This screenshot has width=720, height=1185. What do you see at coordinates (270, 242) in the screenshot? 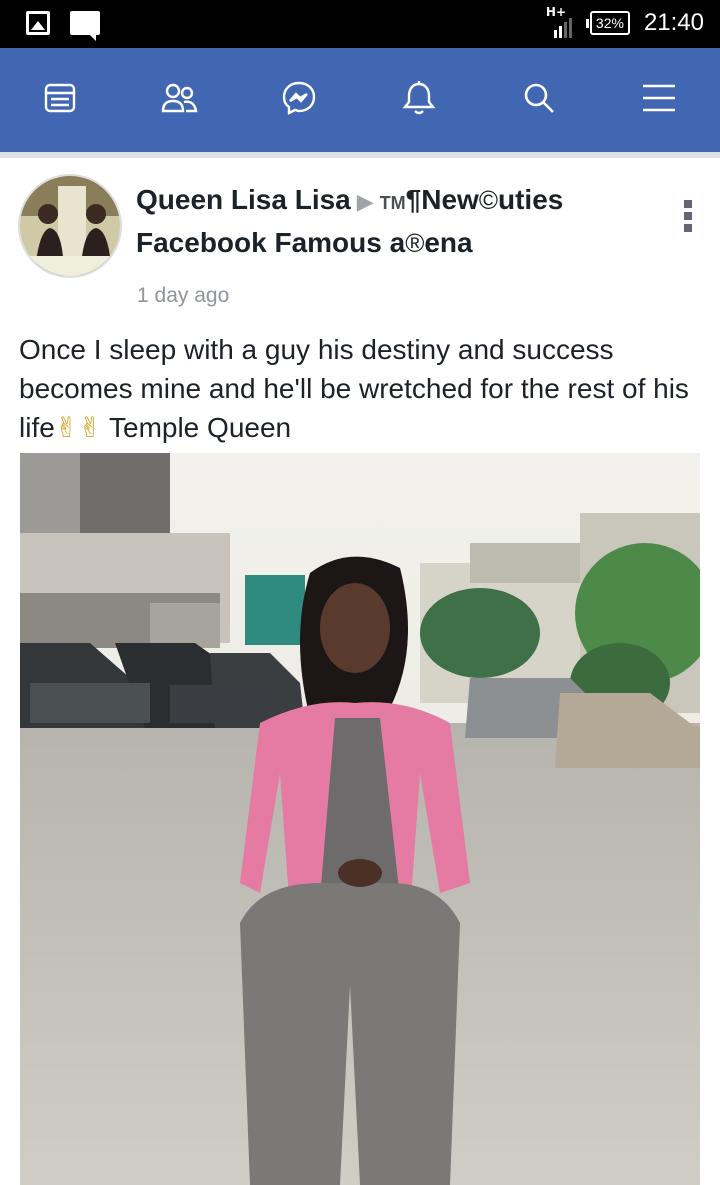
I see `group-name-part: Facebook Famous a` at bounding box center [270, 242].